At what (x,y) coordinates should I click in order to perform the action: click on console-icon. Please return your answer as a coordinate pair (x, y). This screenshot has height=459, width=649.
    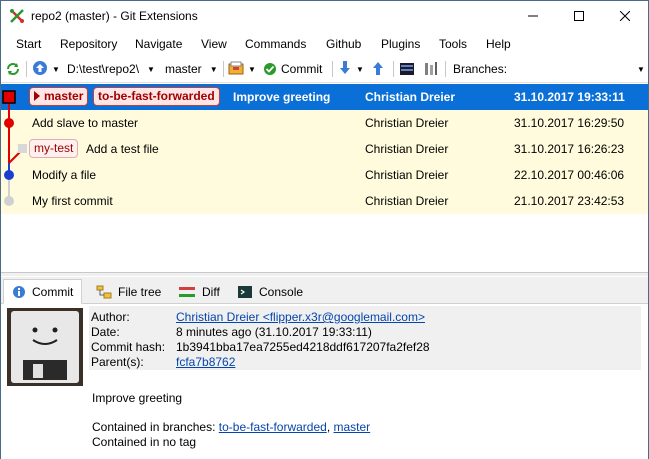
    Looking at the image, I should click on (245, 292).